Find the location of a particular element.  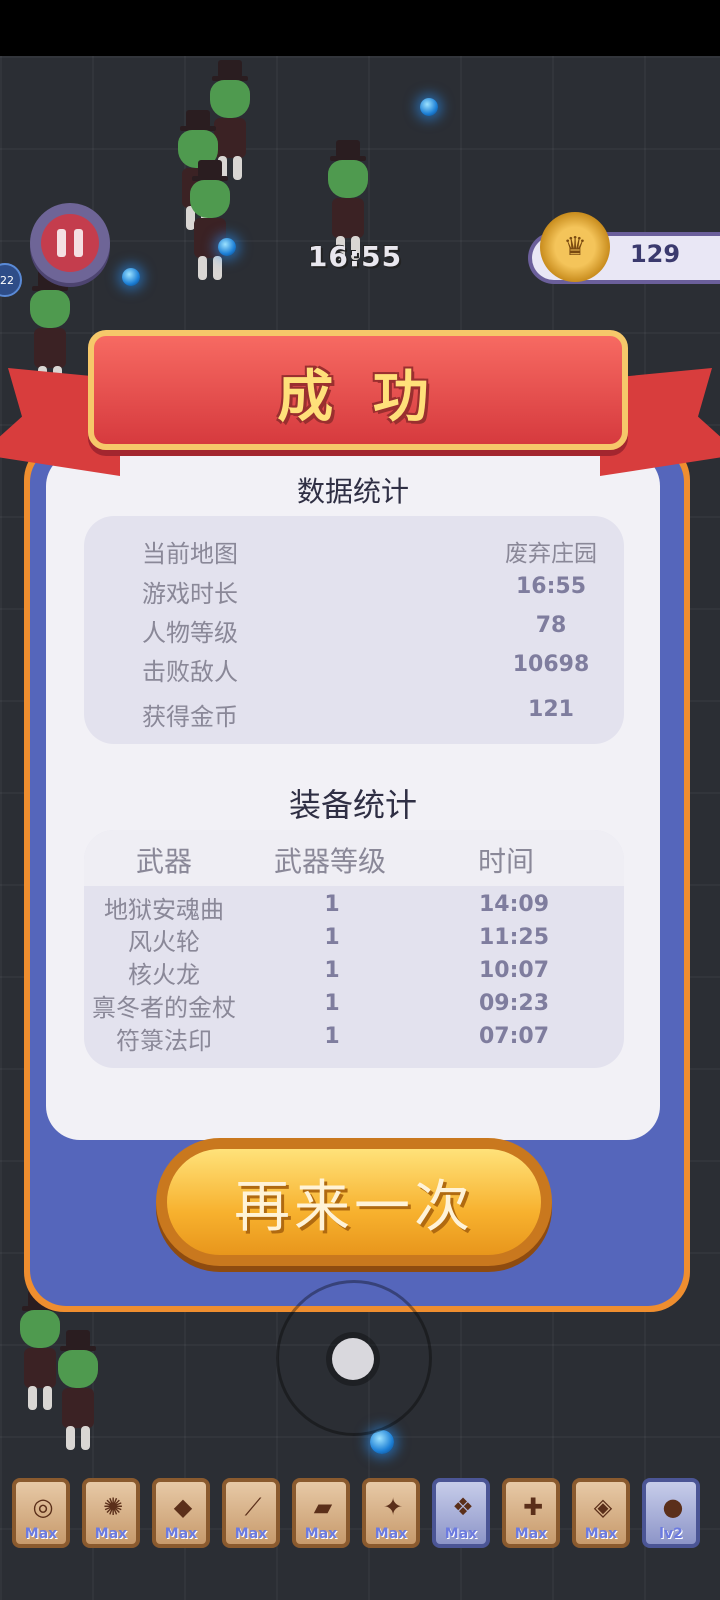

skill-slot-5: ▰ Max is located at coordinates (321, 1513).